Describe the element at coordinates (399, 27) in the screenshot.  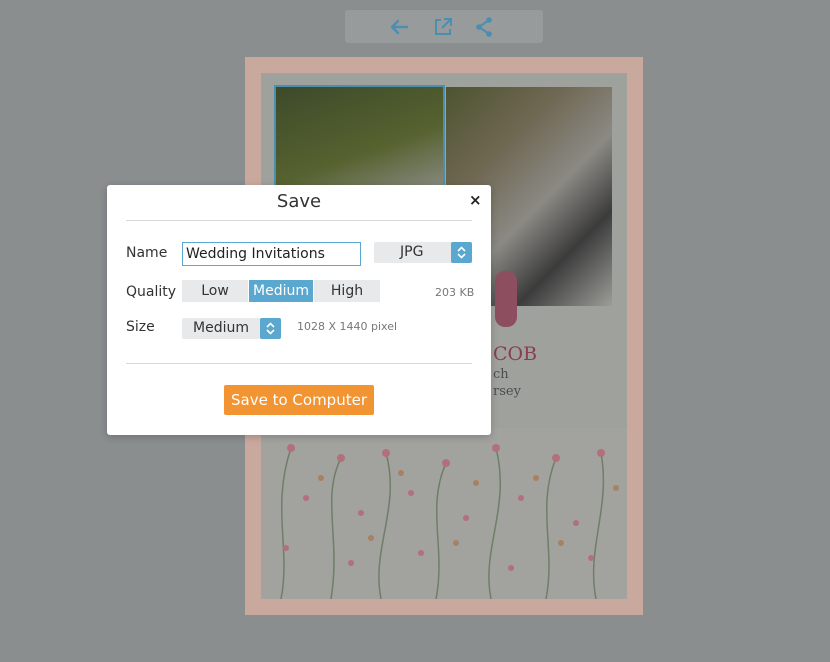
I see `back-arrow-icon` at that location.